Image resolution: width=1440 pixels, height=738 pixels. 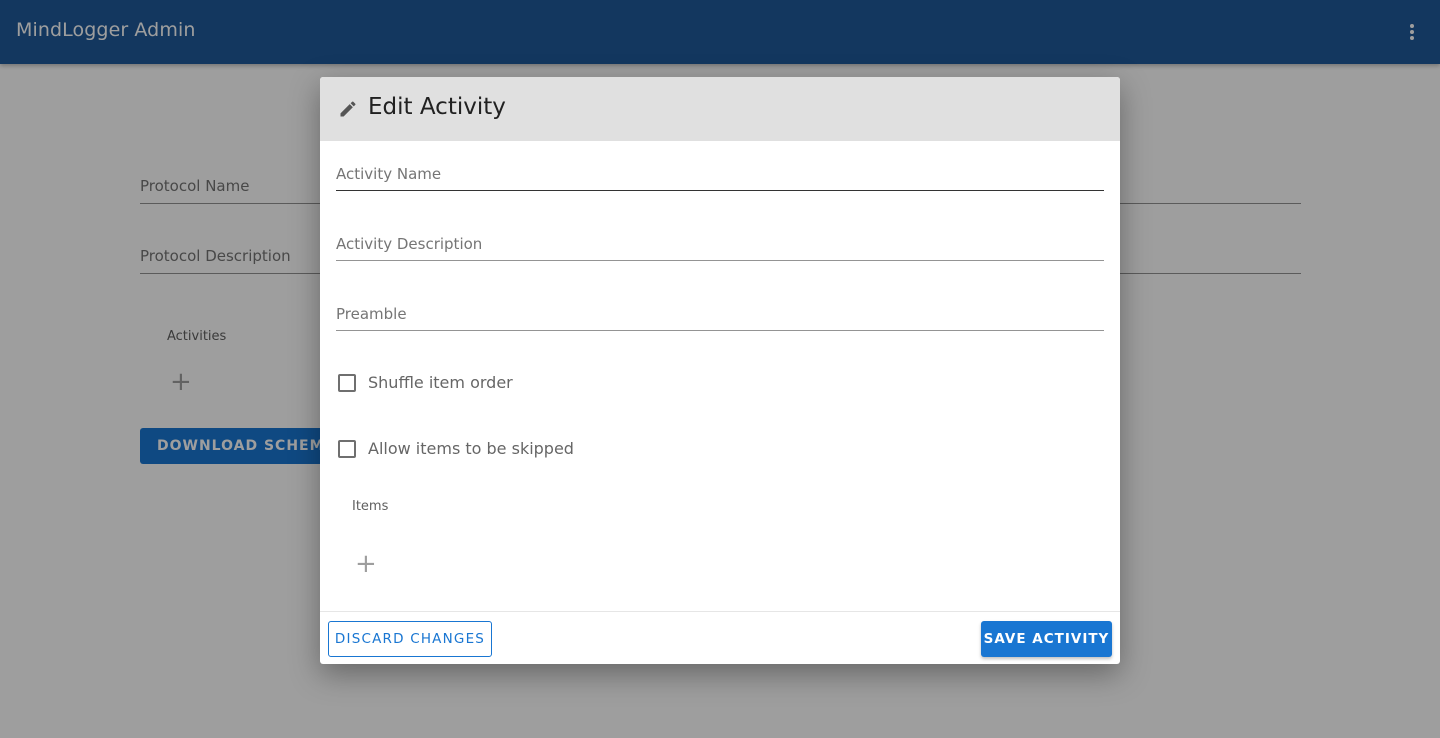 I want to click on allow-skip-checkbox-row: Allow items to be skipped, so click(x=456, y=448).